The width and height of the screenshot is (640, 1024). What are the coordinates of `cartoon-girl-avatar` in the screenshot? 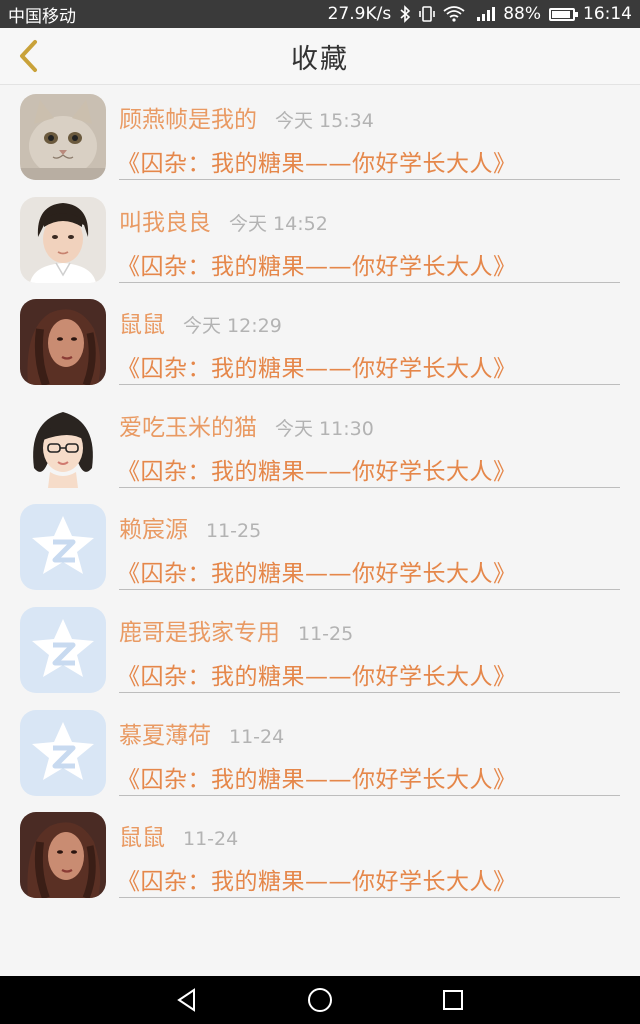 It's located at (63, 444).